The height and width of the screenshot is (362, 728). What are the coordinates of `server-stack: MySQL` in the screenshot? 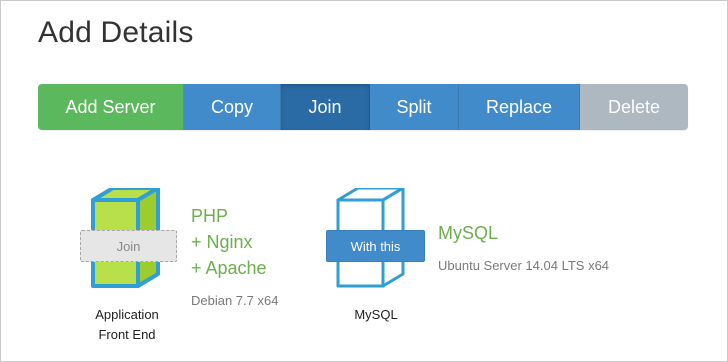 It's located at (468, 233).